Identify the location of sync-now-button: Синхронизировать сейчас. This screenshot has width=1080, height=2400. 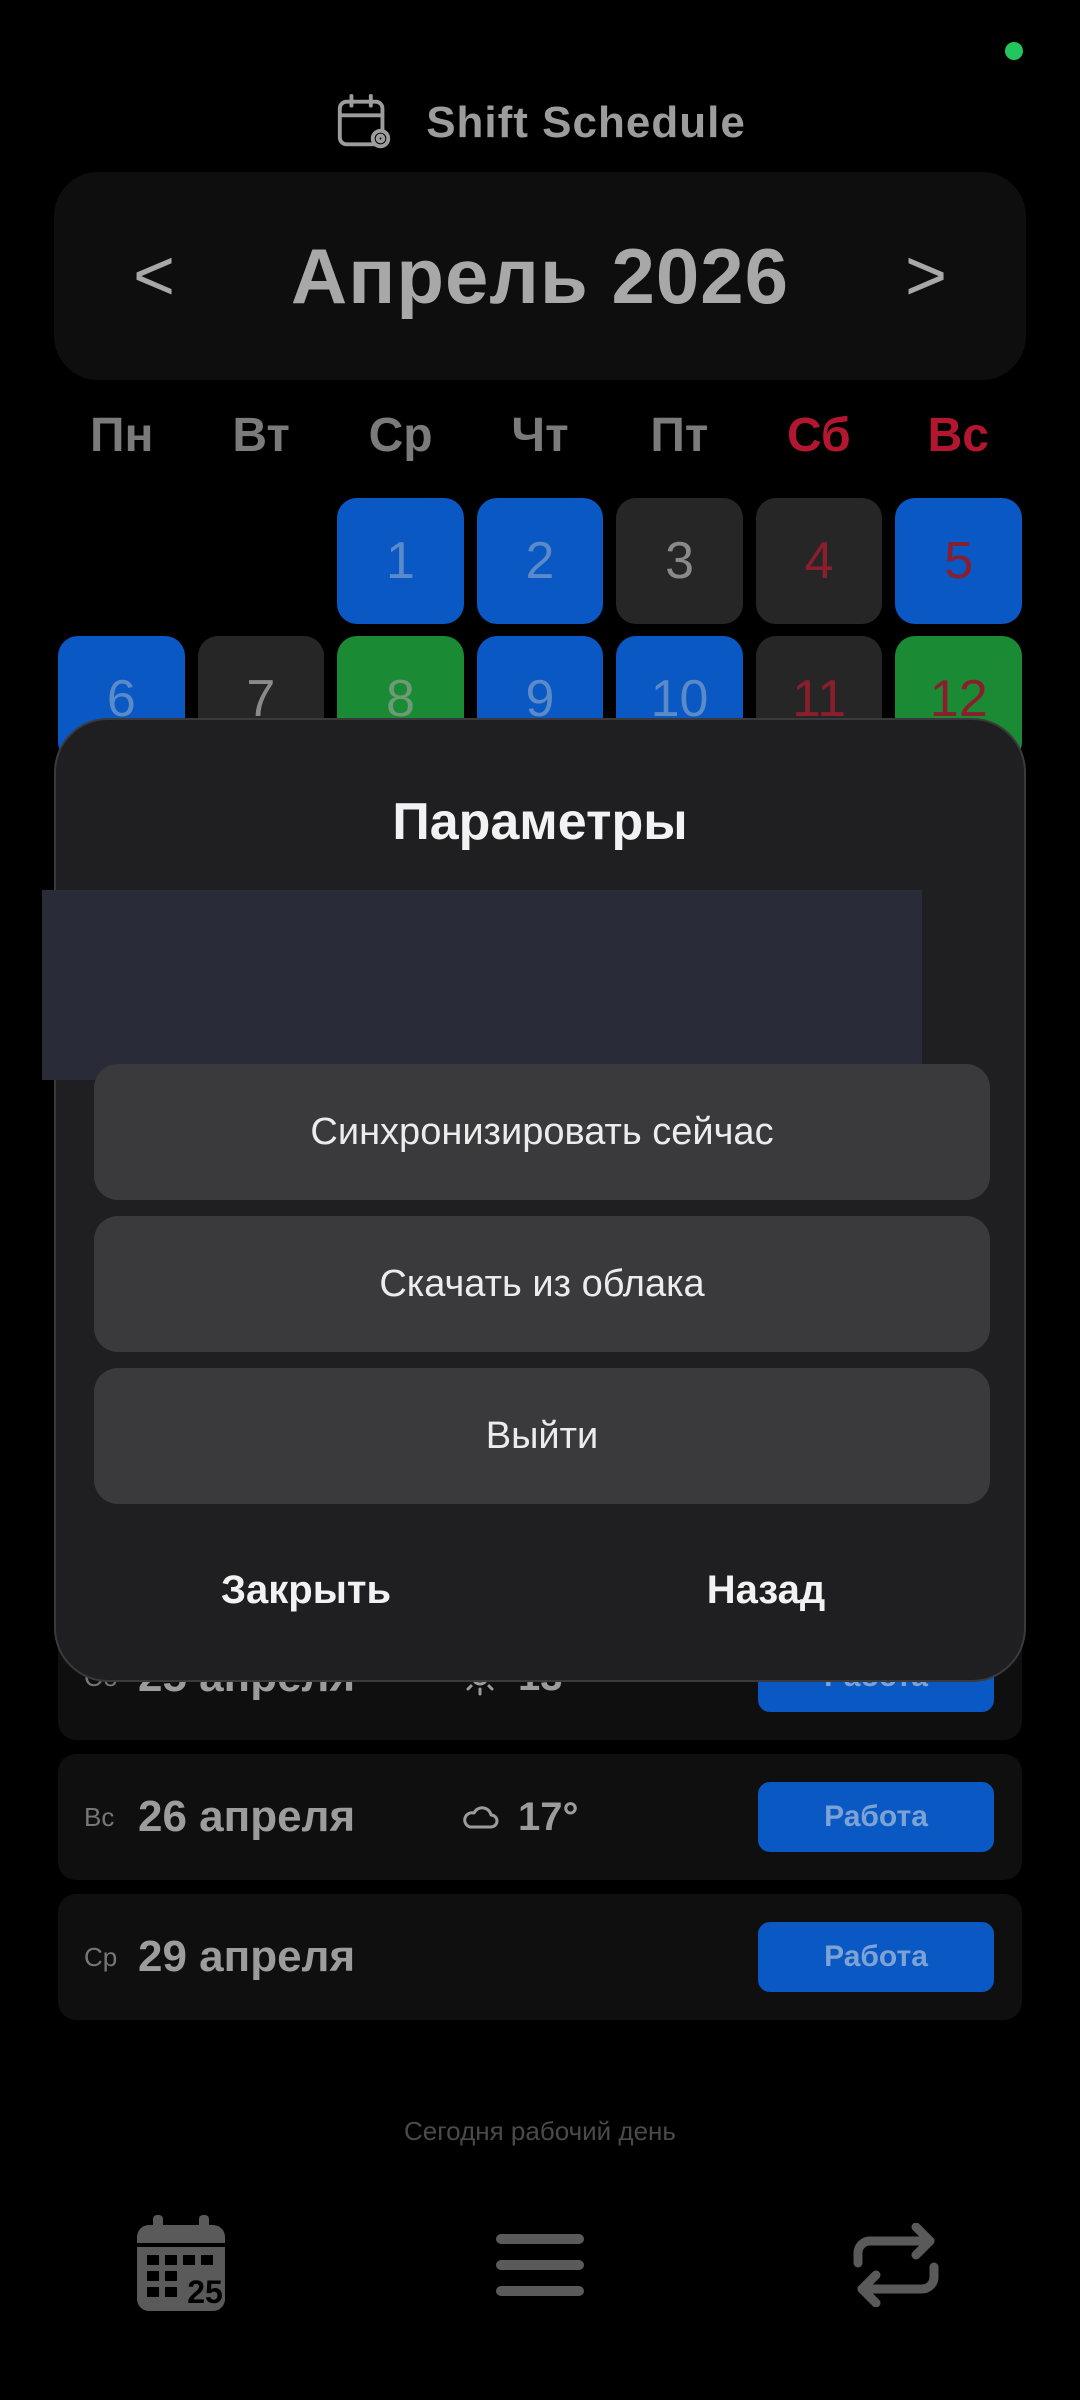
(542, 1132).